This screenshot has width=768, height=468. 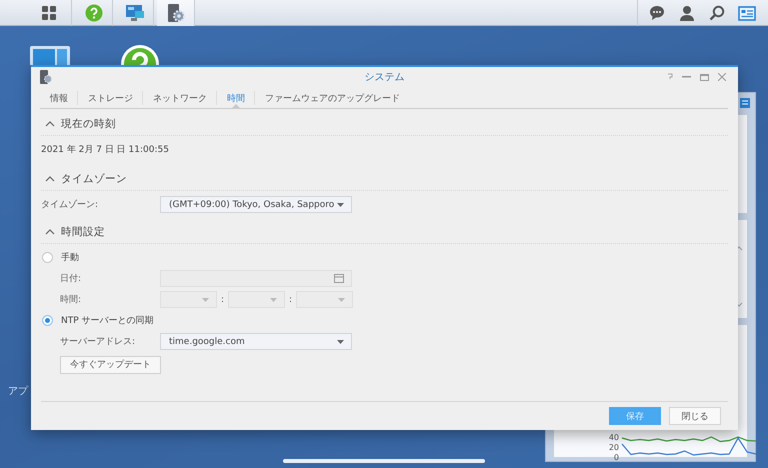 What do you see at coordinates (613, 447) in the screenshot?
I see `axis-label: 20` at bounding box center [613, 447].